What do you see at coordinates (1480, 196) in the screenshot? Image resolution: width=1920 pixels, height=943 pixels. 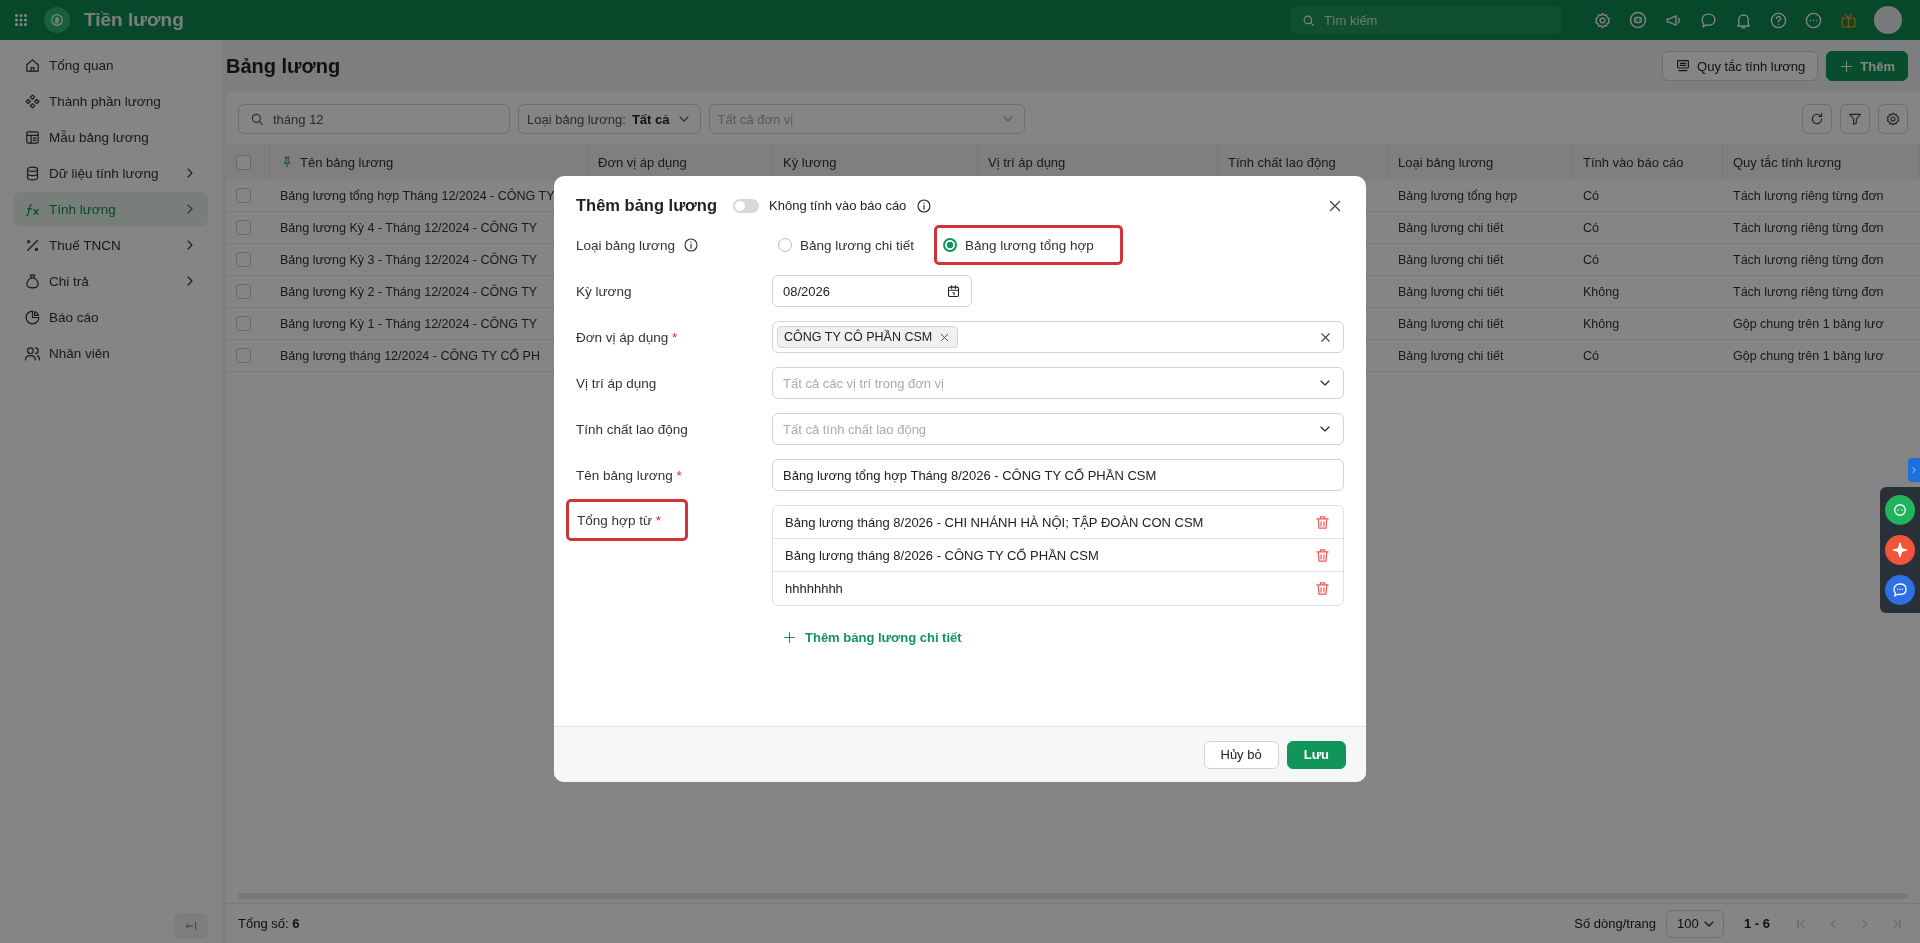 I see `table-cell: Bảng lương tổng hợp` at bounding box center [1480, 196].